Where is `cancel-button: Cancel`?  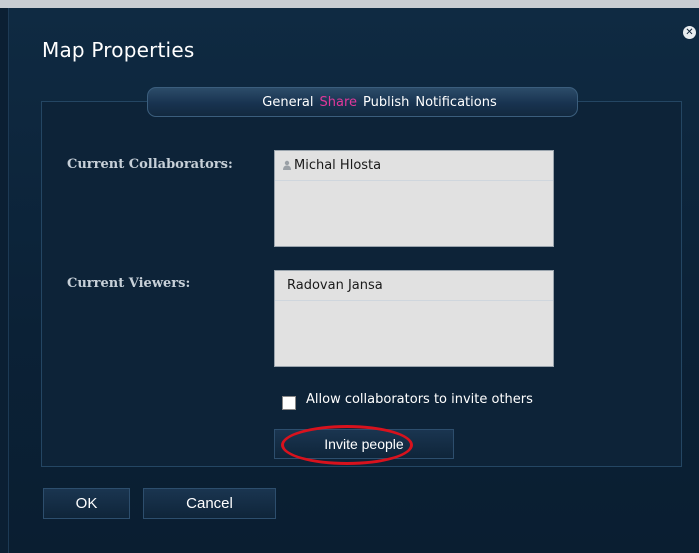
cancel-button: Cancel is located at coordinates (209, 503).